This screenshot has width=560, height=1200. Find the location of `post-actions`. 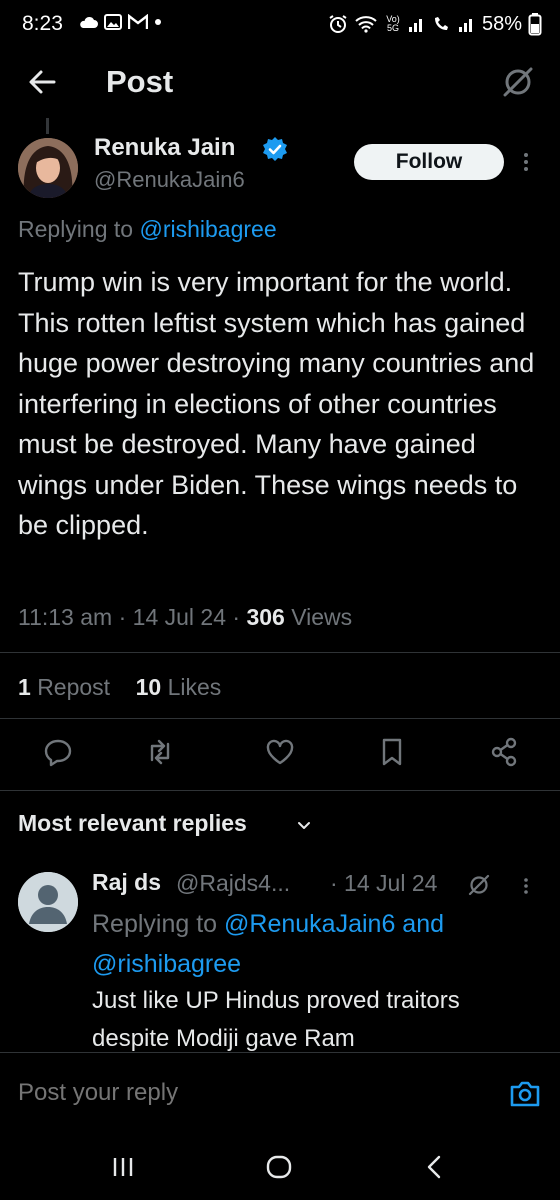

post-actions is located at coordinates (280, 756).